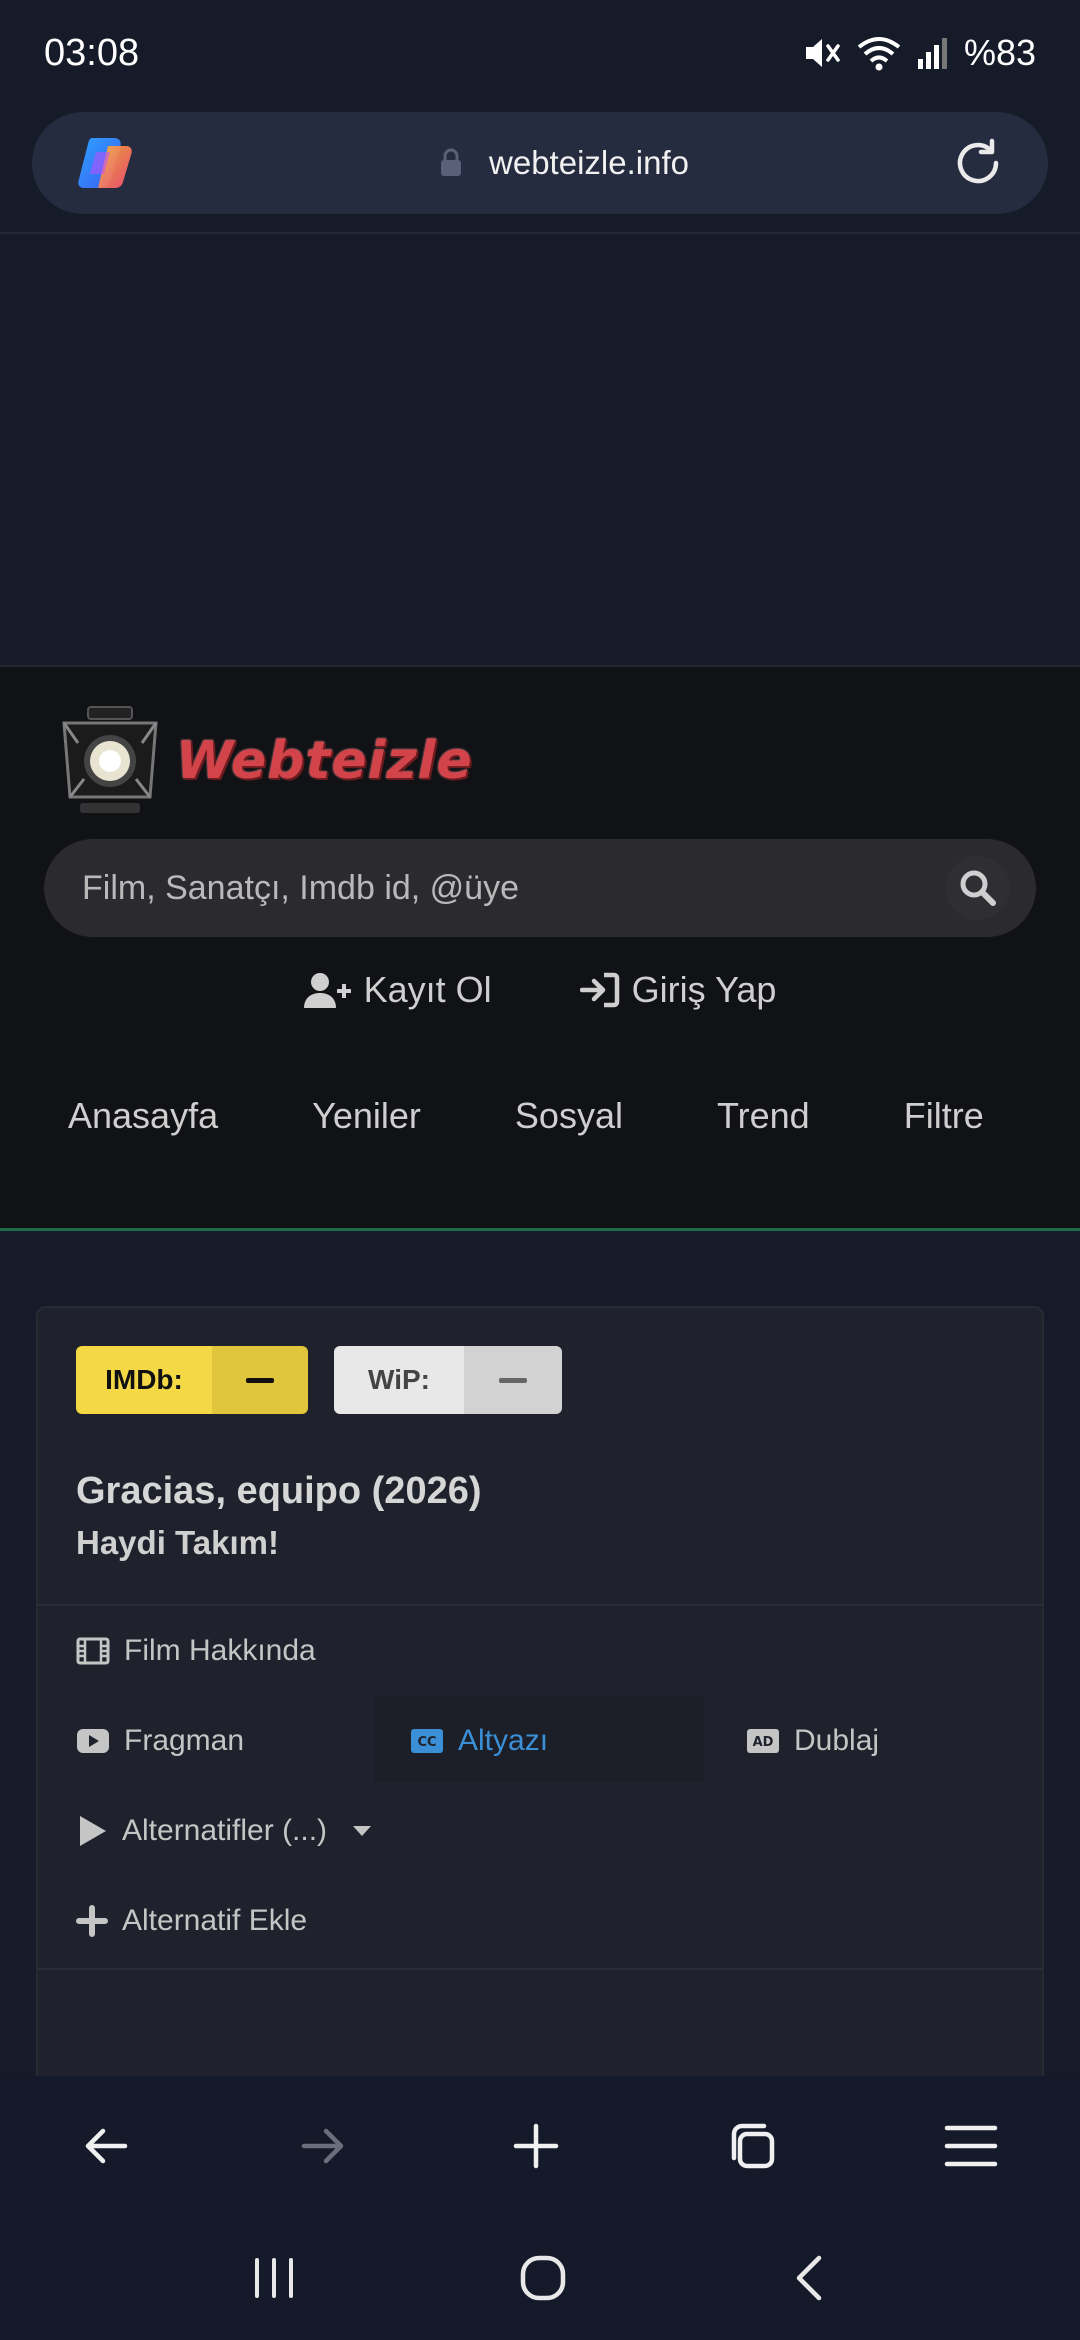 Image resolution: width=1080 pixels, height=2340 pixels. Describe the element at coordinates (177, 1542) in the screenshot. I see `film-subtitle: Haydi Takım!` at that location.